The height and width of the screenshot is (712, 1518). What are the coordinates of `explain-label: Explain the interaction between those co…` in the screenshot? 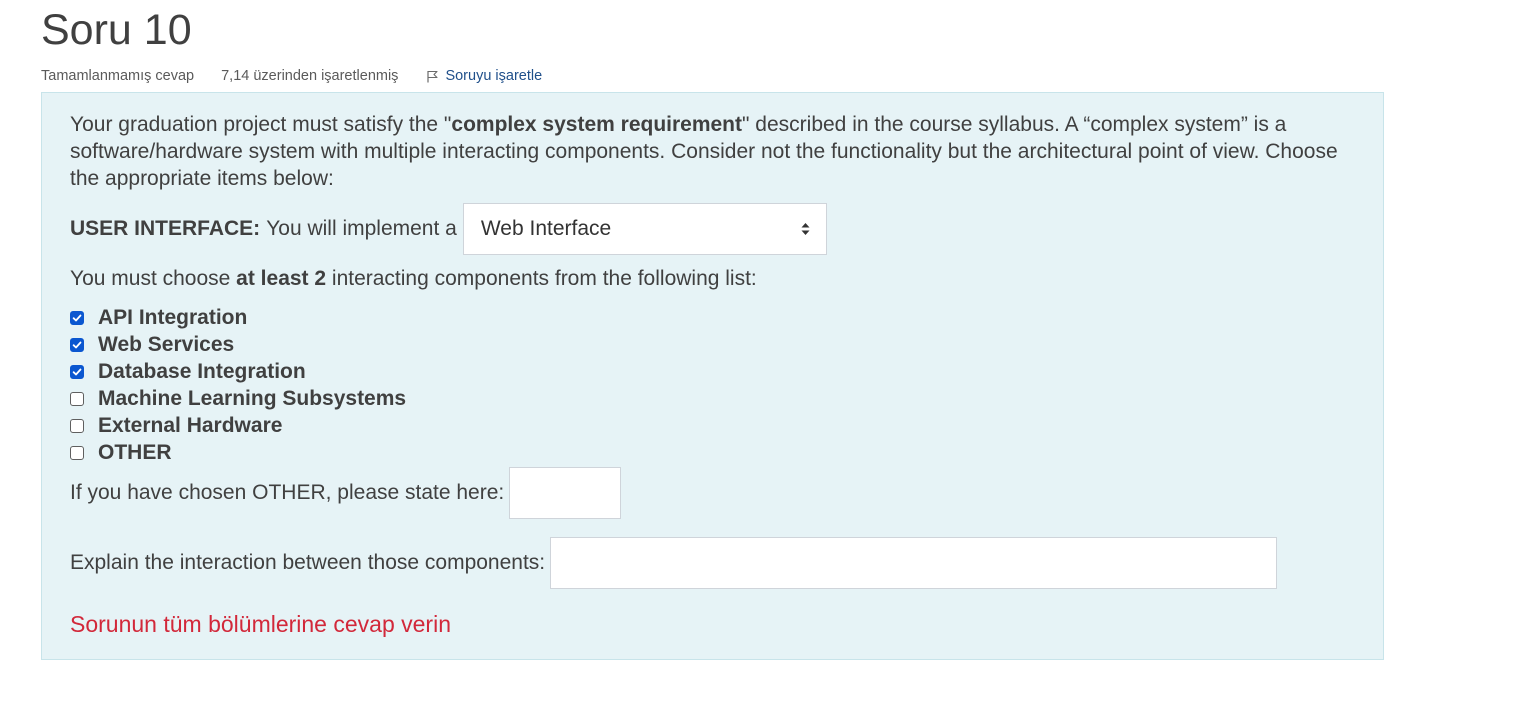 It's located at (308, 562).